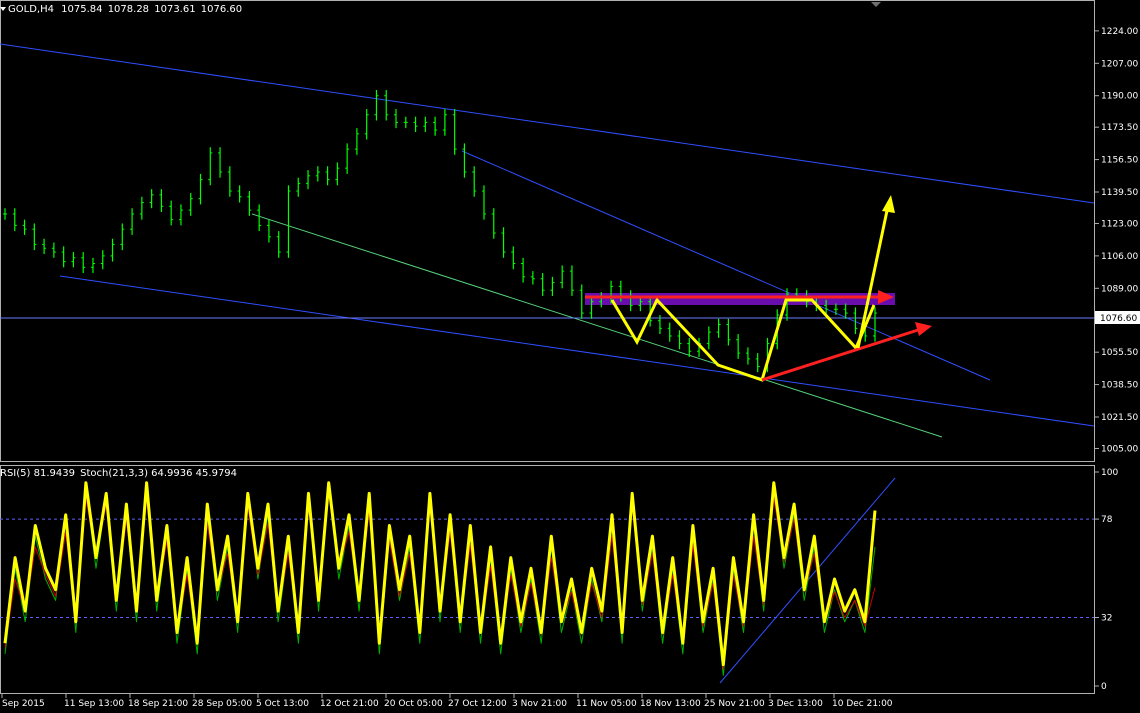 Image resolution: width=1140 pixels, height=713 pixels. What do you see at coordinates (1107, 520) in the screenshot?
I see `indicator-tick-label: 78` at bounding box center [1107, 520].